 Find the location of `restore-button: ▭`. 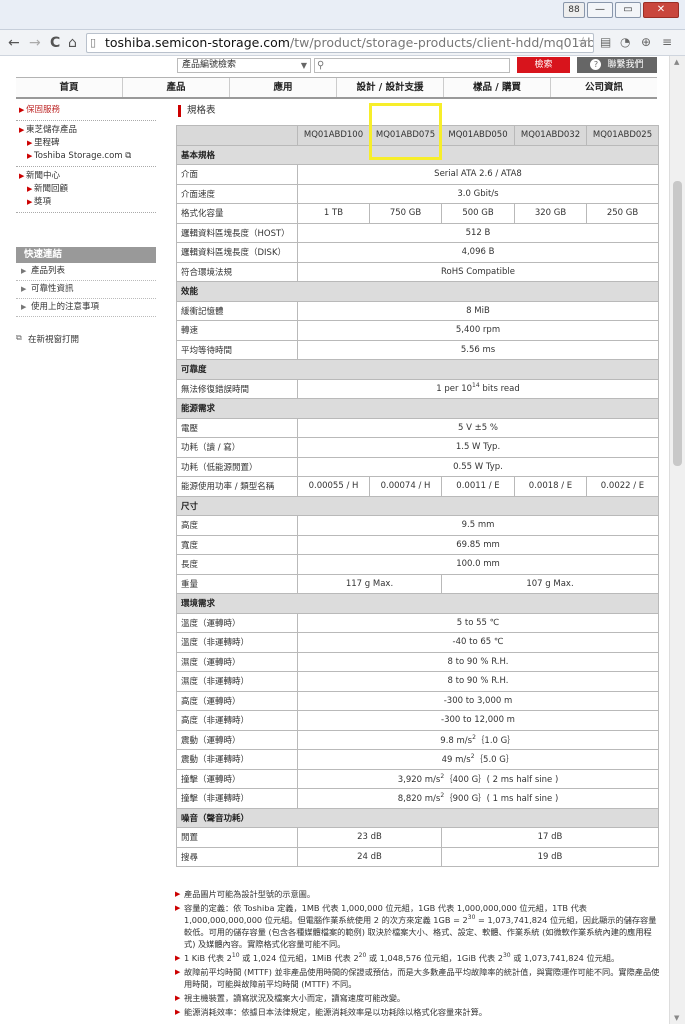

restore-button: ▭ is located at coordinates (628, 10).